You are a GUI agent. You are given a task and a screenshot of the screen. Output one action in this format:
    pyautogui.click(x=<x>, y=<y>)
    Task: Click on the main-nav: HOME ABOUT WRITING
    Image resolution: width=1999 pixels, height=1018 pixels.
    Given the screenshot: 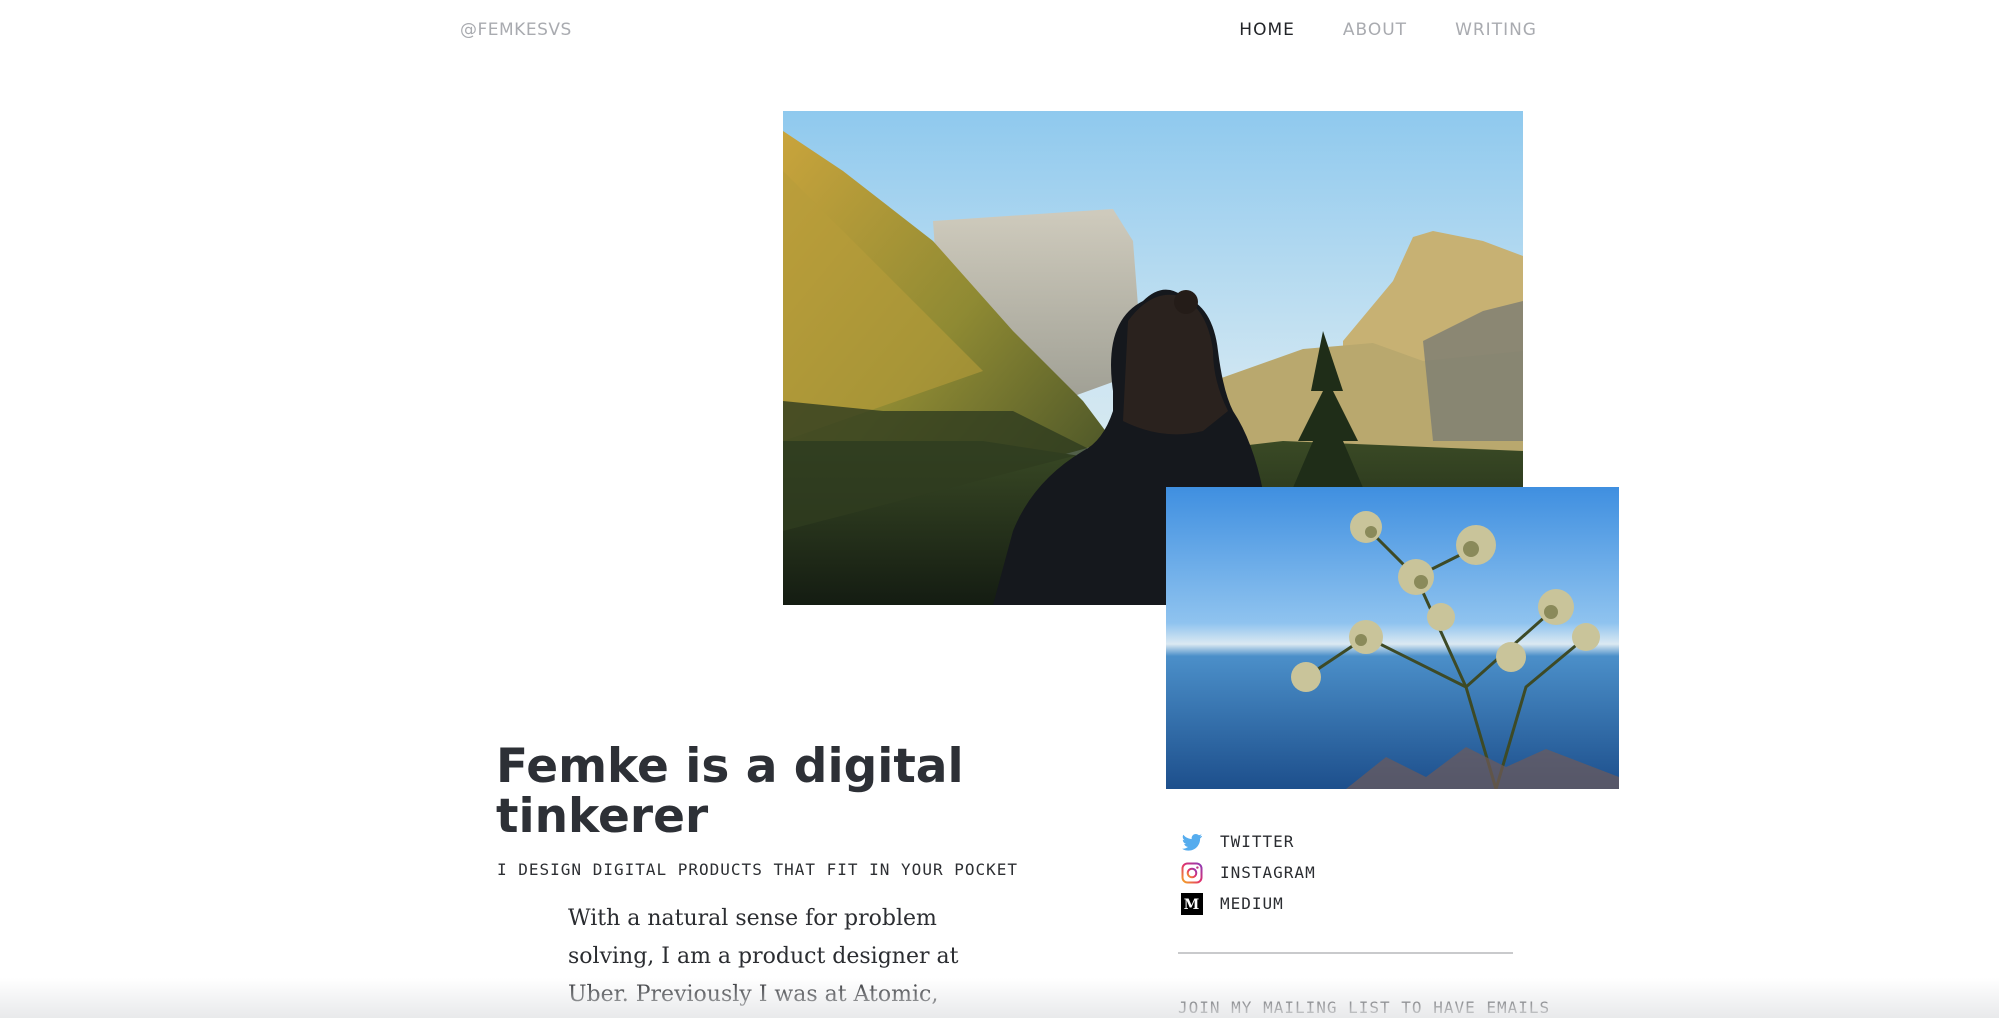 What is the action you would take?
    pyautogui.click(x=1388, y=30)
    